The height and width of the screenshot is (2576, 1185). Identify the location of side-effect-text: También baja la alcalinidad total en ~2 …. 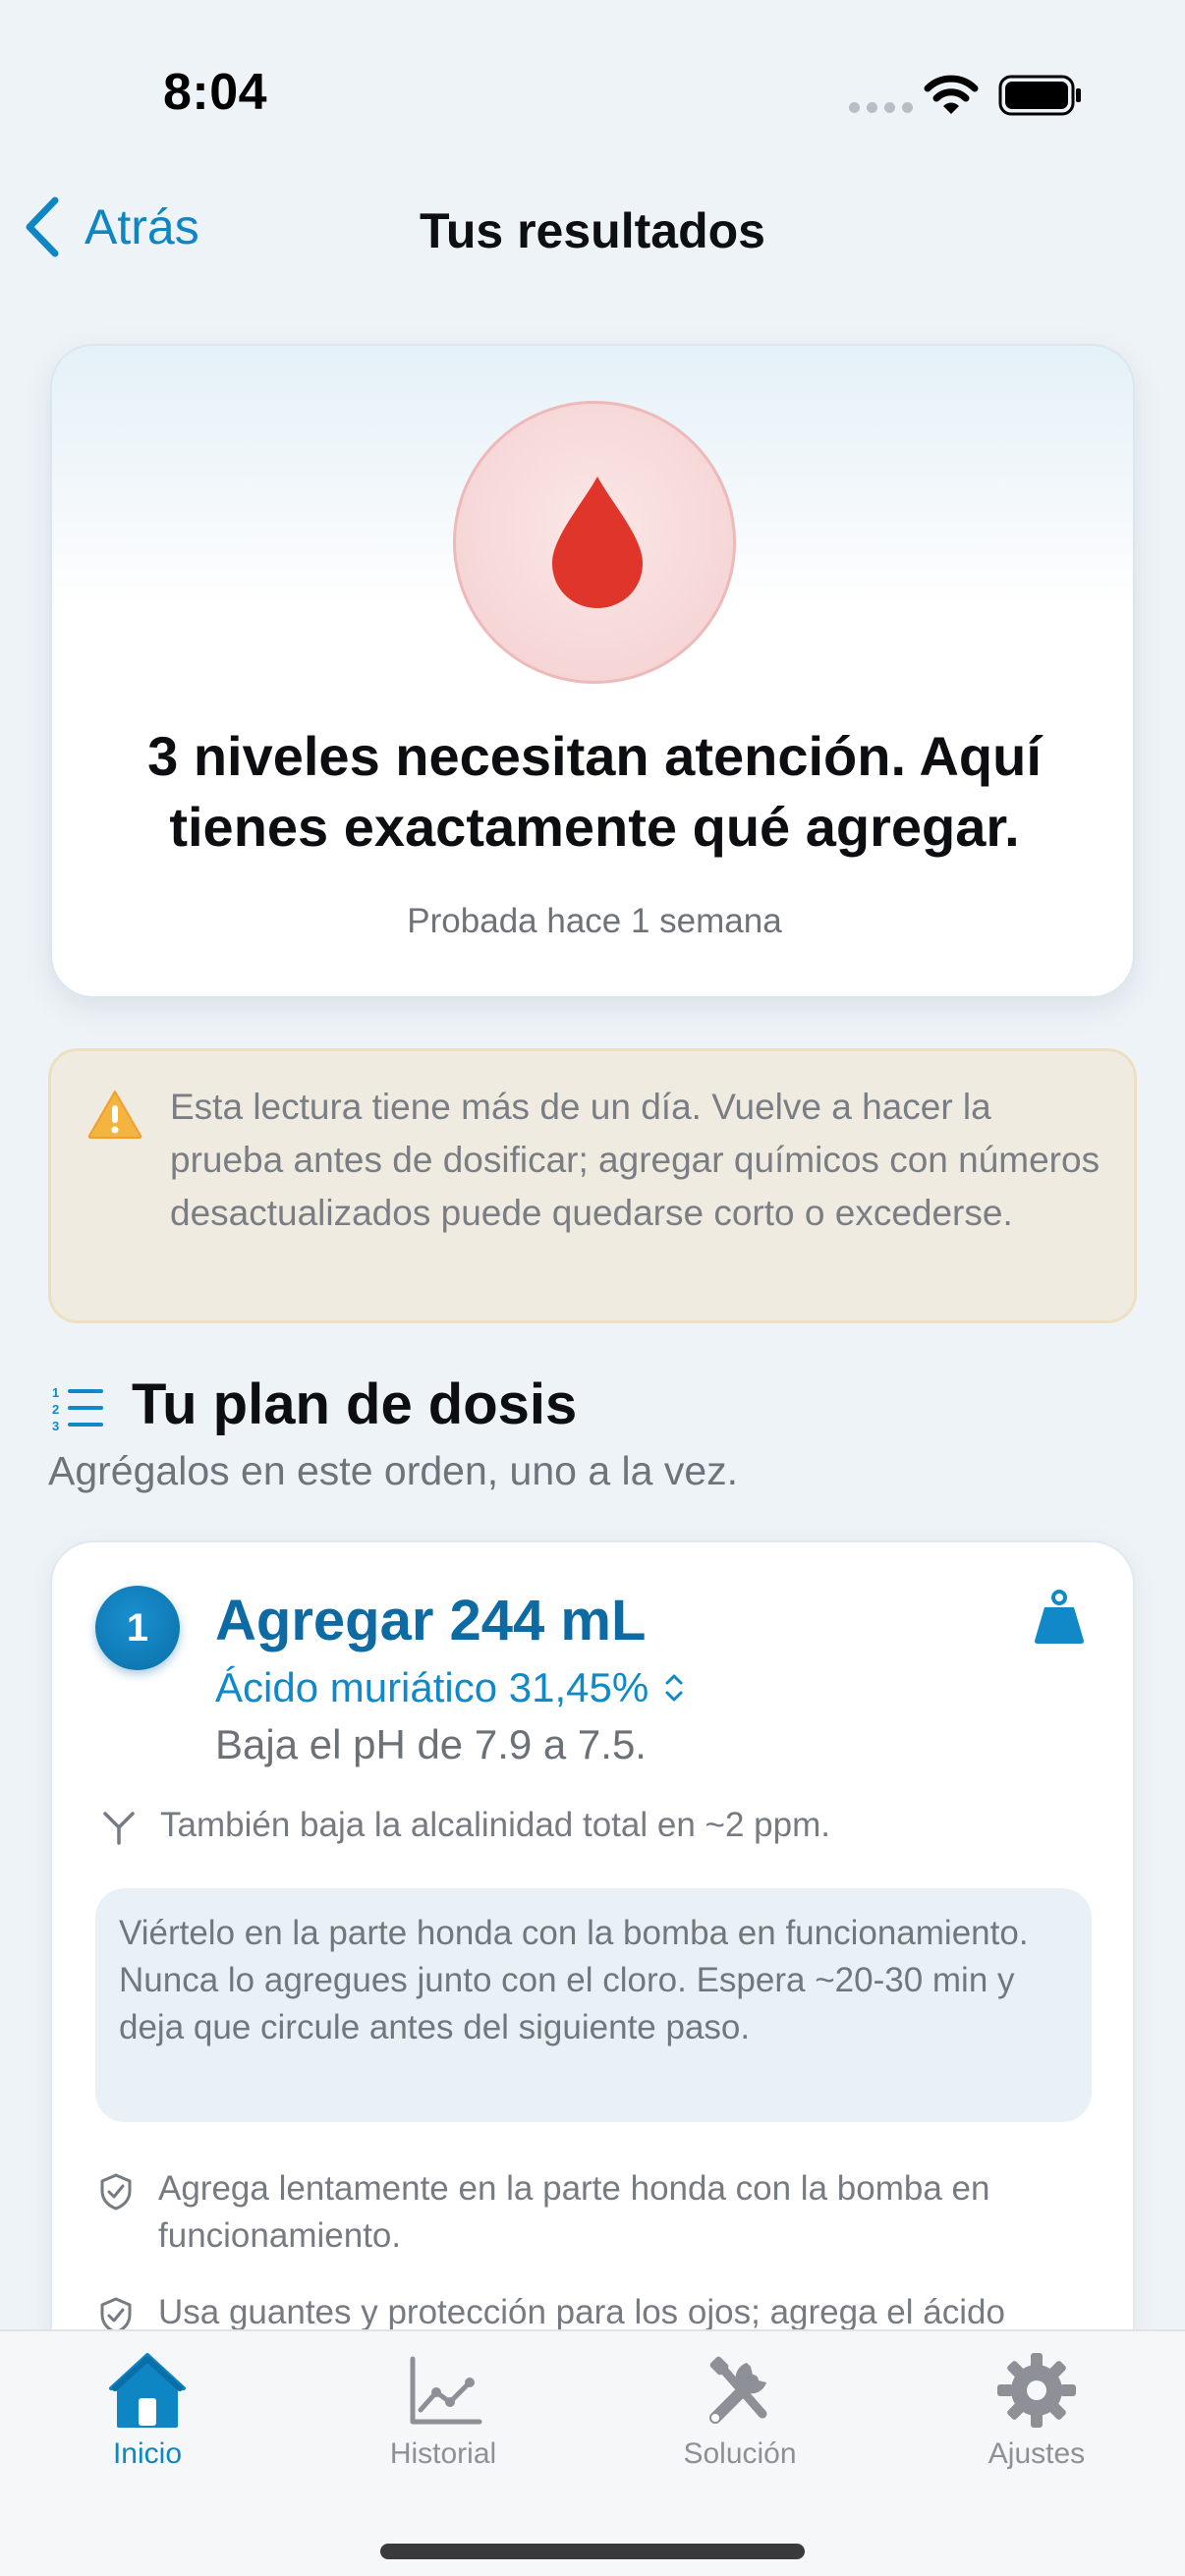
(495, 1825).